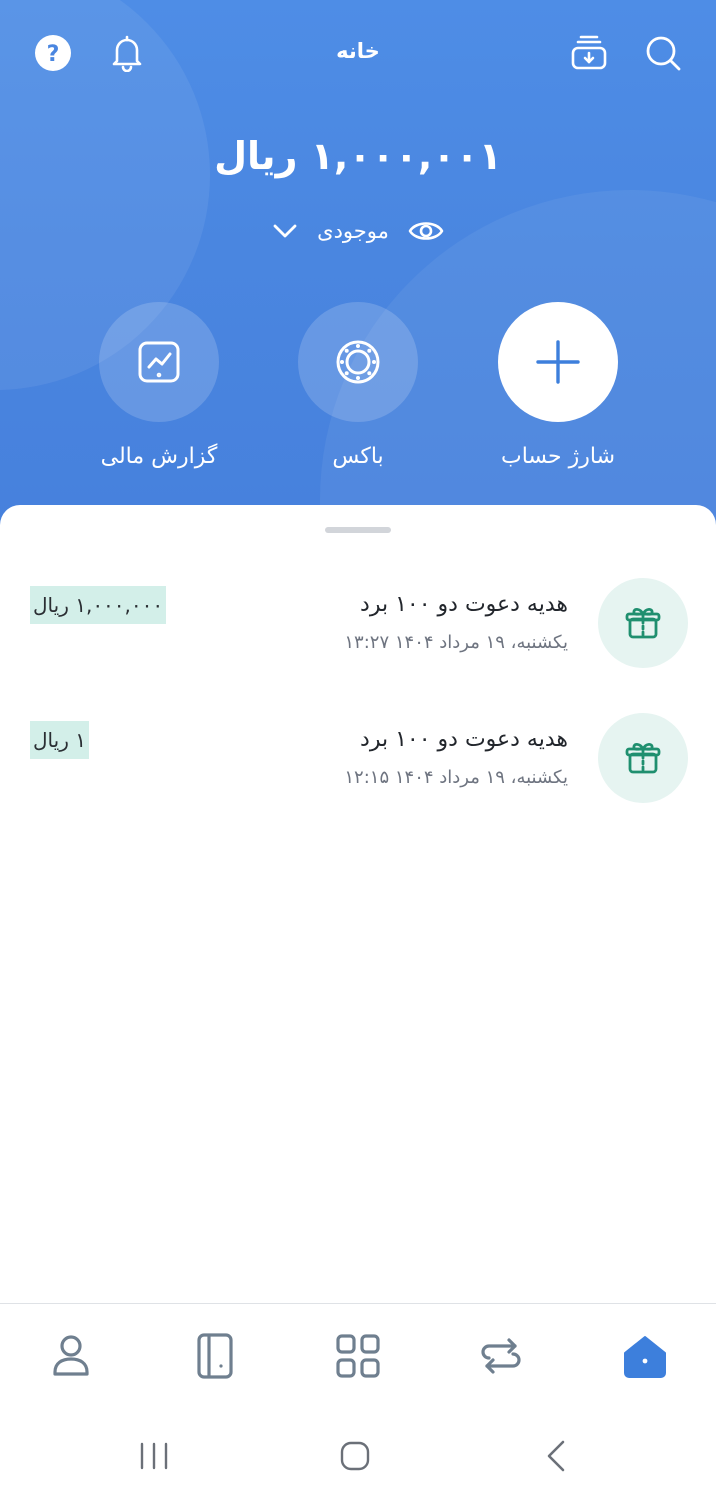  What do you see at coordinates (501, 1356) in the screenshot?
I see `transfer-icon` at bounding box center [501, 1356].